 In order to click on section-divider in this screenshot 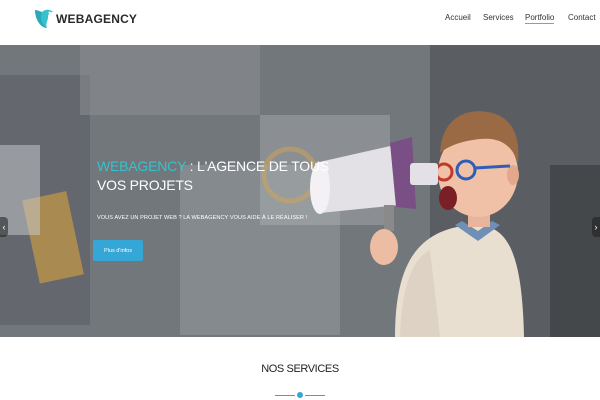, I will do `click(300, 395)`.